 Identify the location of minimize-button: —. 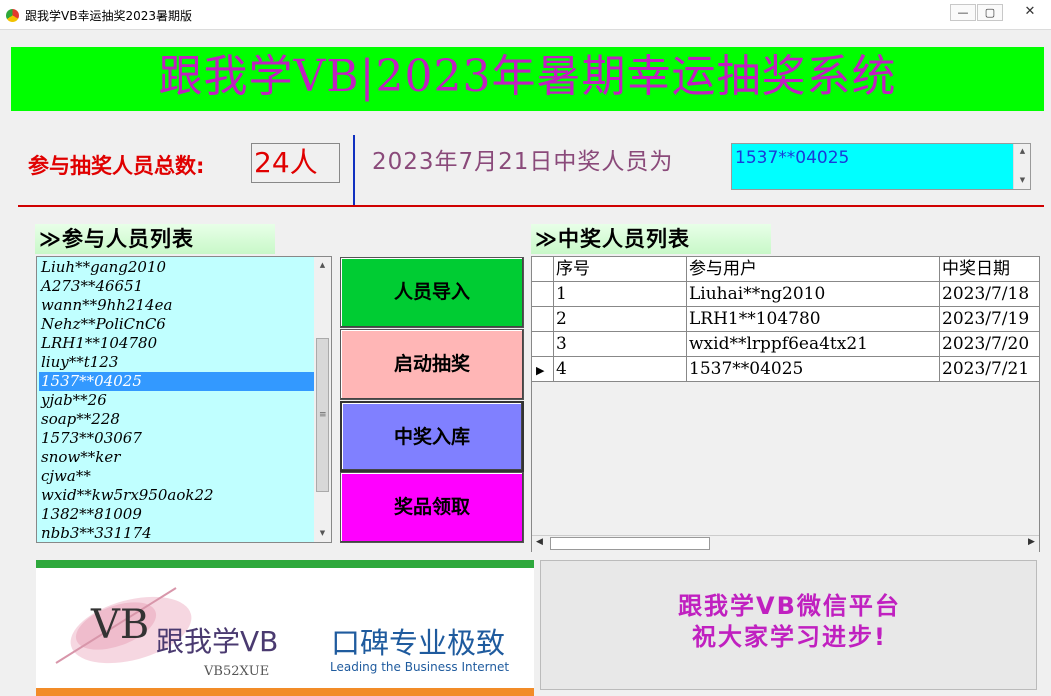
(963, 12).